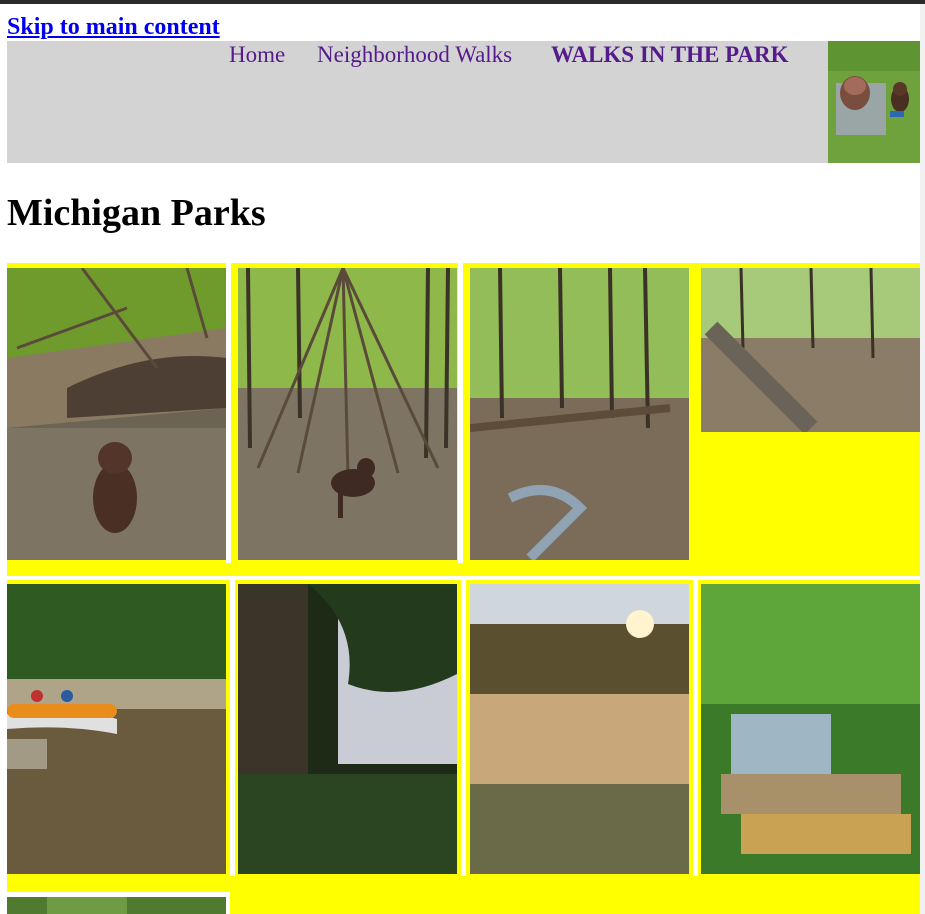 Image resolution: width=925 pixels, height=914 pixels. I want to click on nav-link-home: Home, so click(257, 55).